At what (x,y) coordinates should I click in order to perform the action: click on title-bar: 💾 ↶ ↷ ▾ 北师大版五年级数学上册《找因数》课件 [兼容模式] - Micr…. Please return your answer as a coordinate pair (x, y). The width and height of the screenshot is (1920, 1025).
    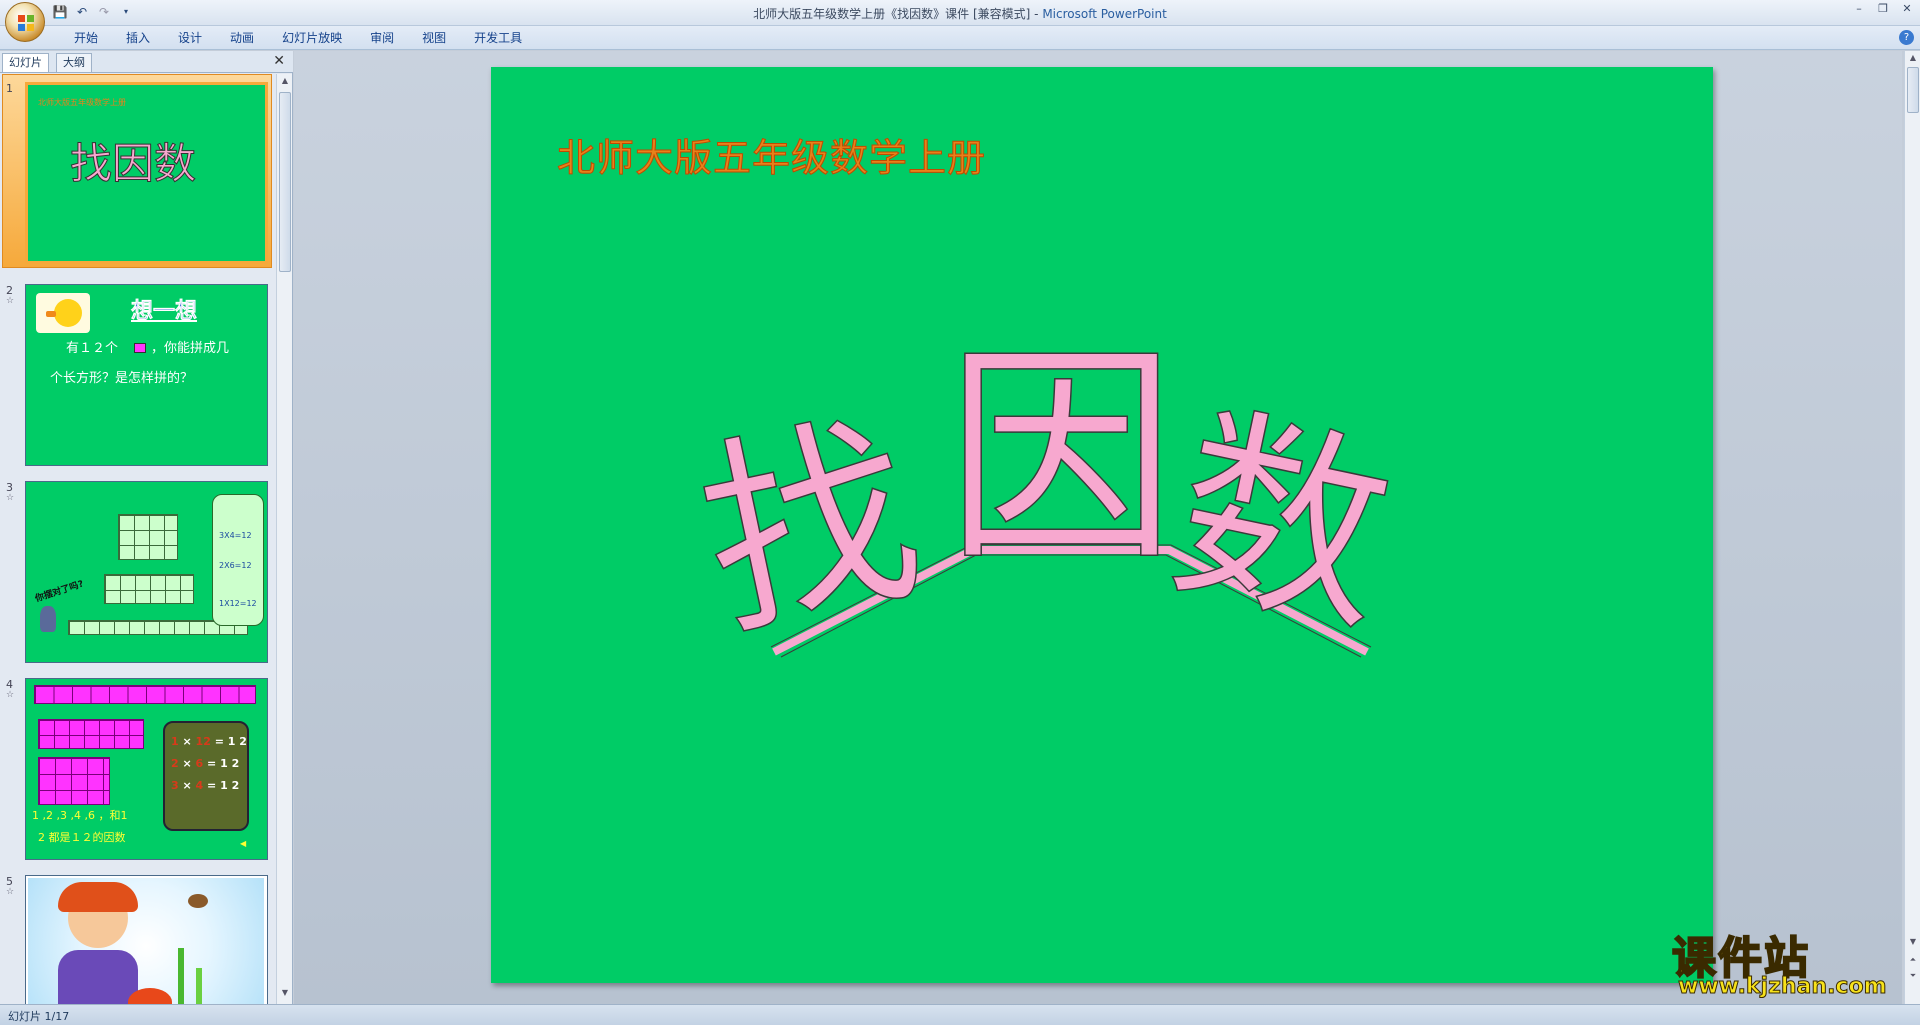
    Looking at the image, I should click on (960, 21).